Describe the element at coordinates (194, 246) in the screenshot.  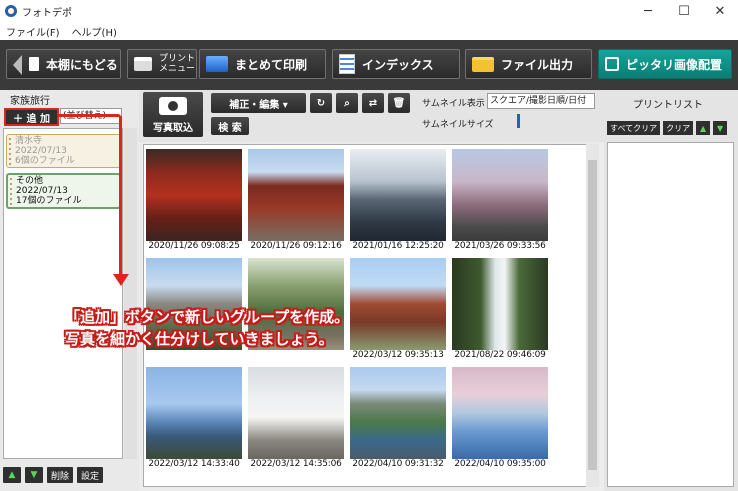
I see `photo-datetime: 2020/11/26 09:08:25` at that location.